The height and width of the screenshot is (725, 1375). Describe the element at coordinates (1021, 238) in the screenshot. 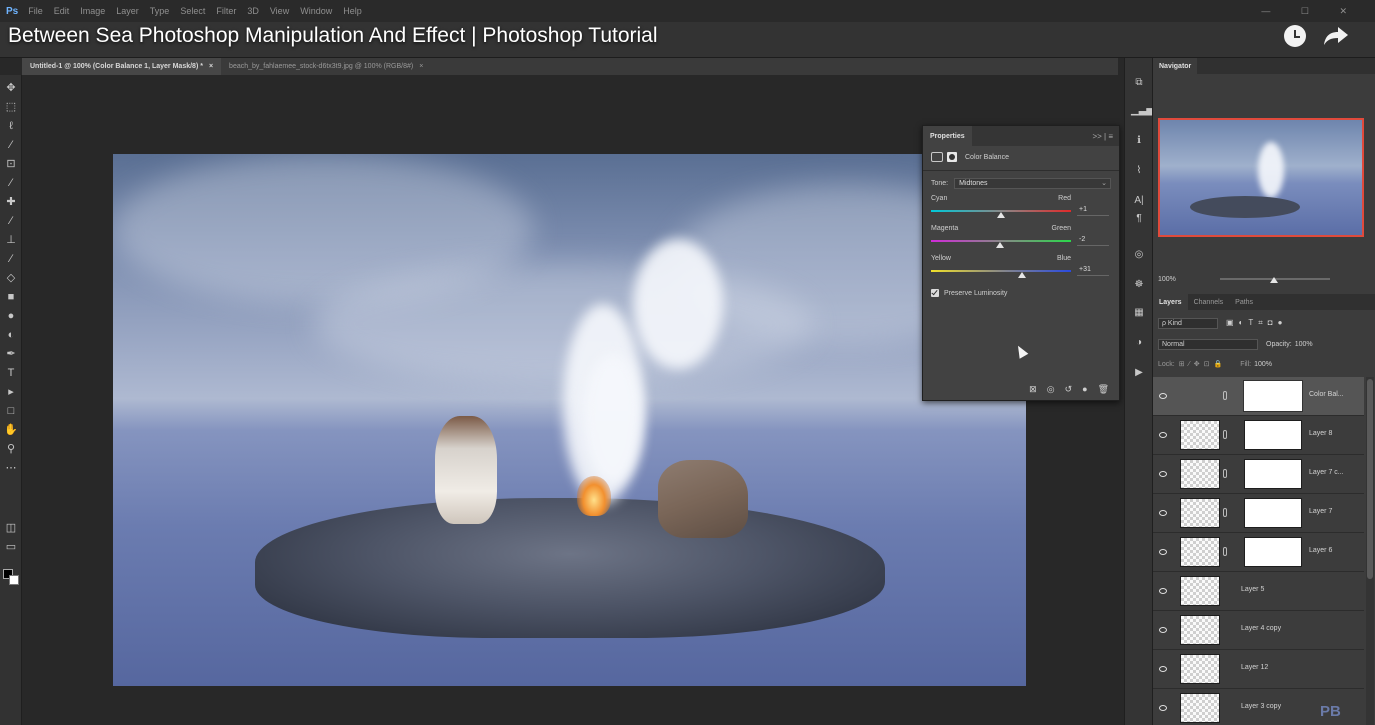

I see `color-balance-slider: Magenta Green -2` at that location.